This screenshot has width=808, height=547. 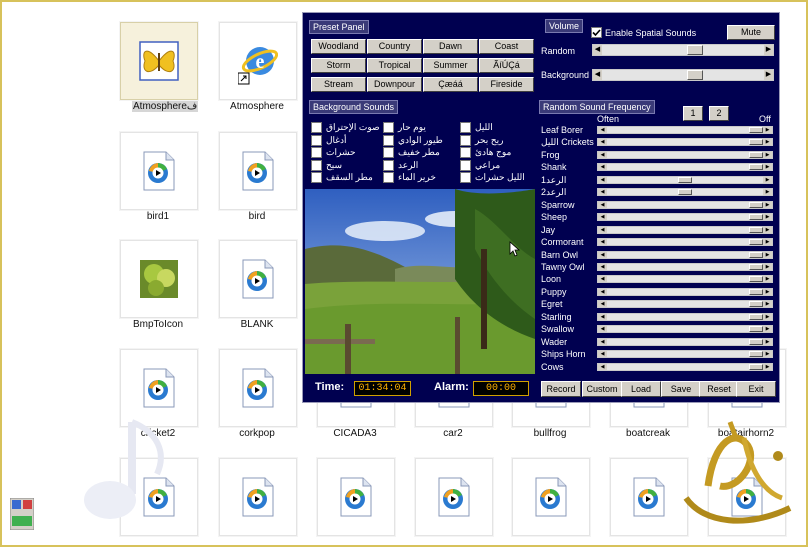 I want to click on preset-button: Country, so click(x=394, y=46).